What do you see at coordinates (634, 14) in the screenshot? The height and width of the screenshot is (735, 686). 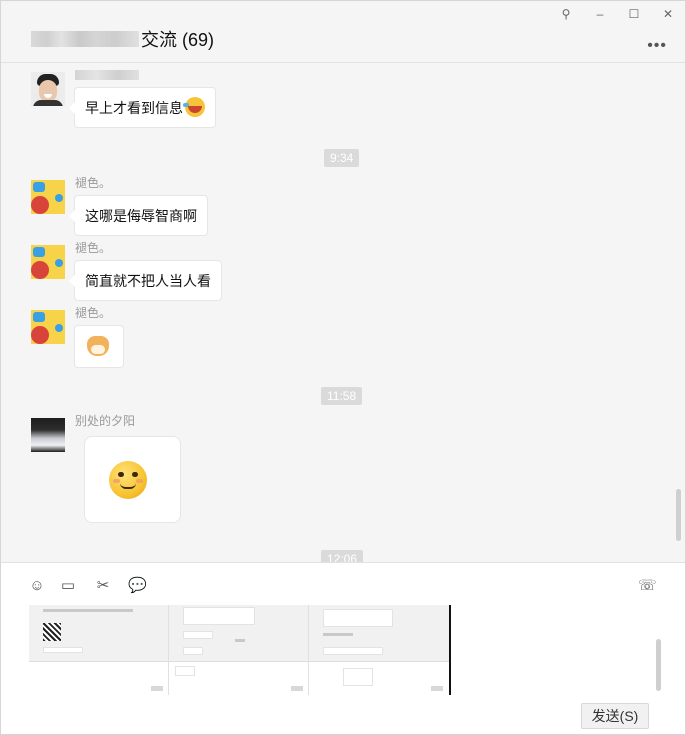 I see `maximize-button: ☐` at bounding box center [634, 14].